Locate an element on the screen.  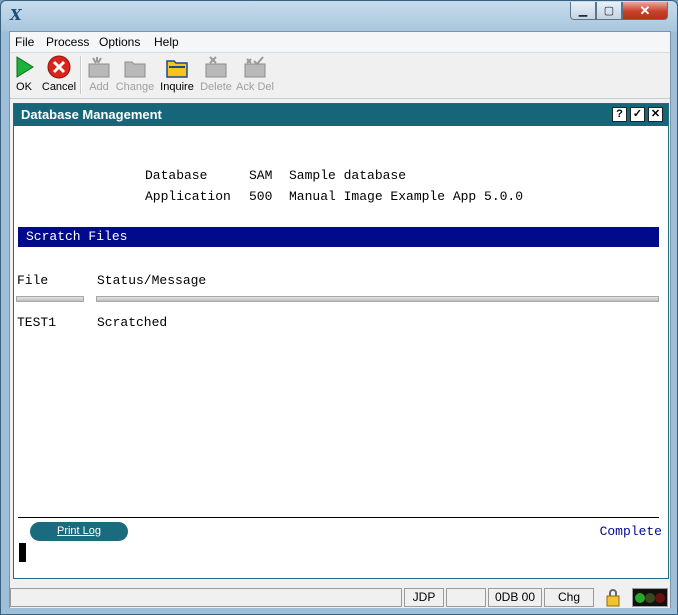
lock-icon is located at coordinates (613, 597).